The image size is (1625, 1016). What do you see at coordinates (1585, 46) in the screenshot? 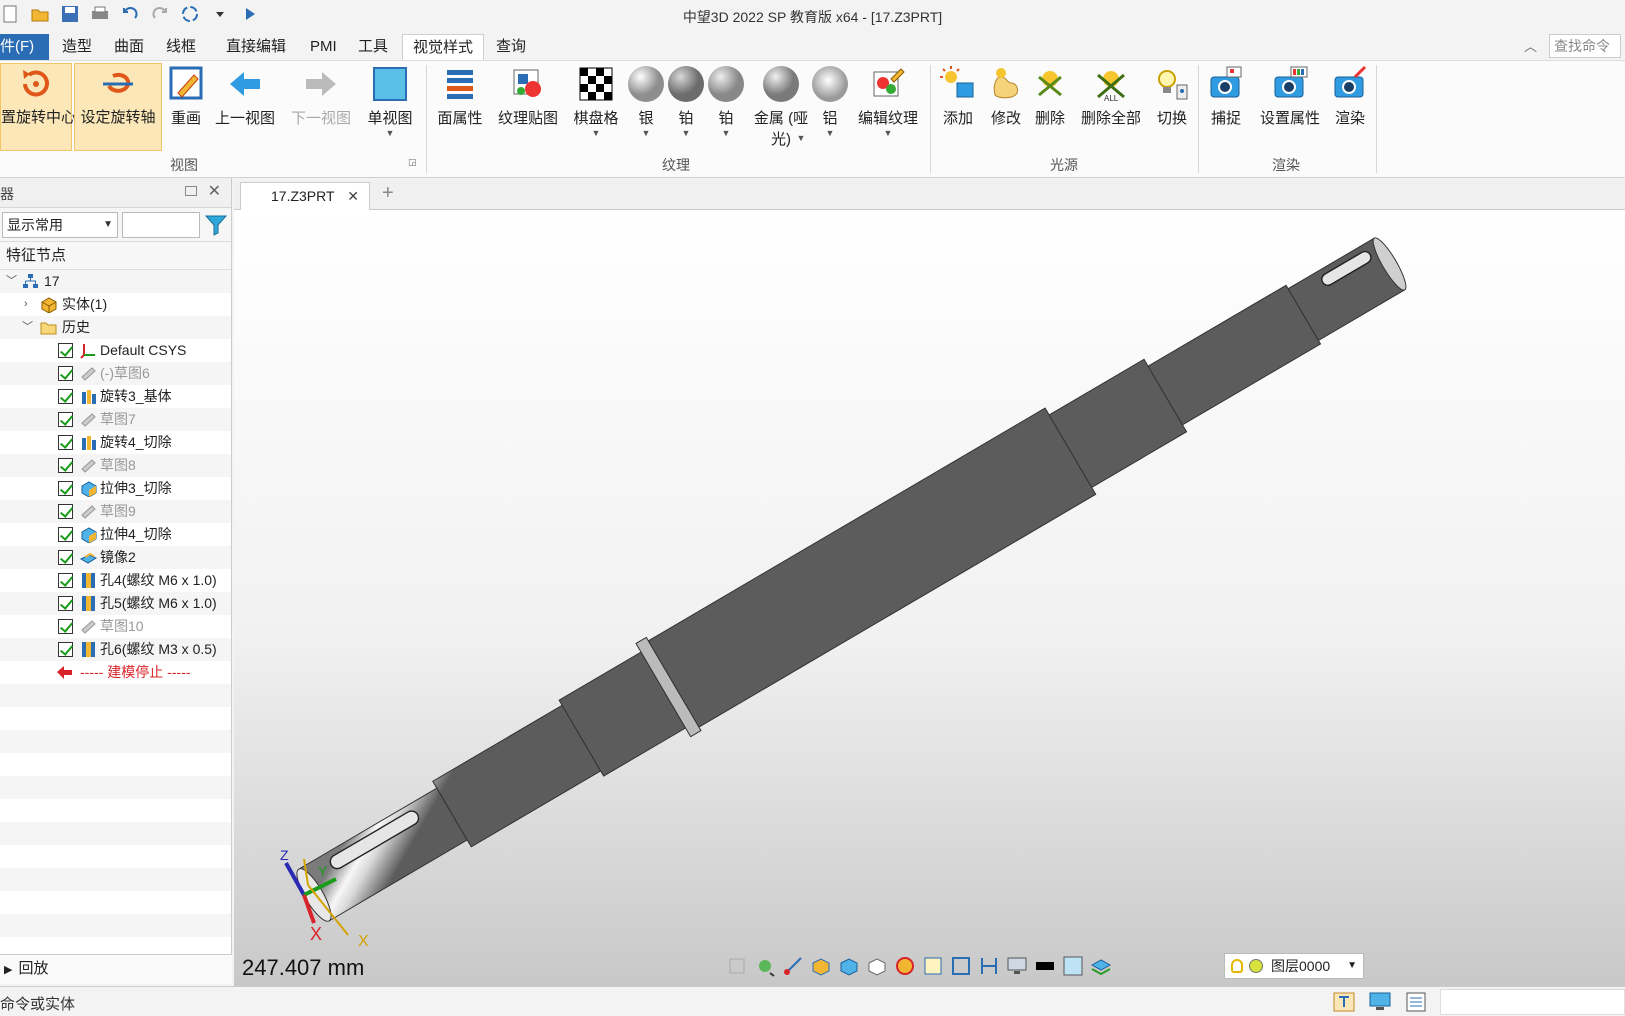
I see `command-search-input: 查找命令` at bounding box center [1585, 46].